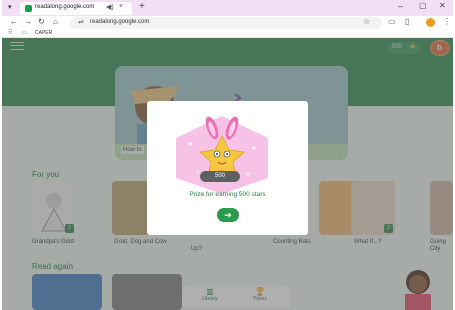 Image resolution: width=455 pixels, height=310 pixels. I want to click on cast-icon: ▭, so click(392, 21).